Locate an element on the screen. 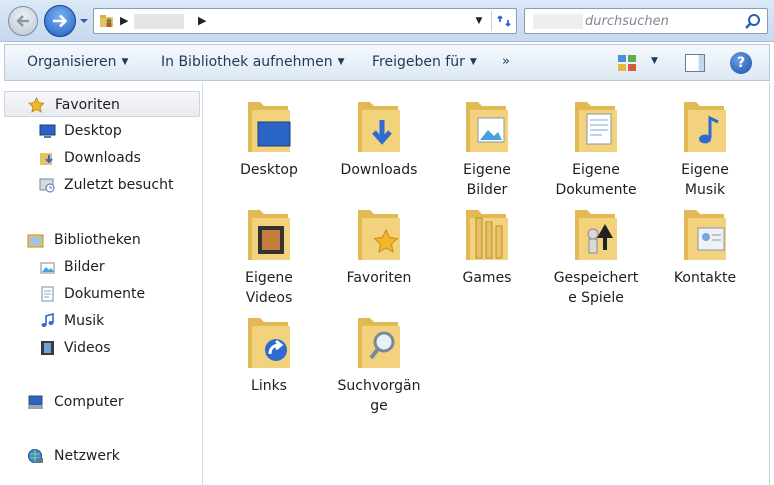 This screenshot has height=485, width=774. address-bar-region: ▶ ▶ ▼ durchsuchen is located at coordinates (387, 21).